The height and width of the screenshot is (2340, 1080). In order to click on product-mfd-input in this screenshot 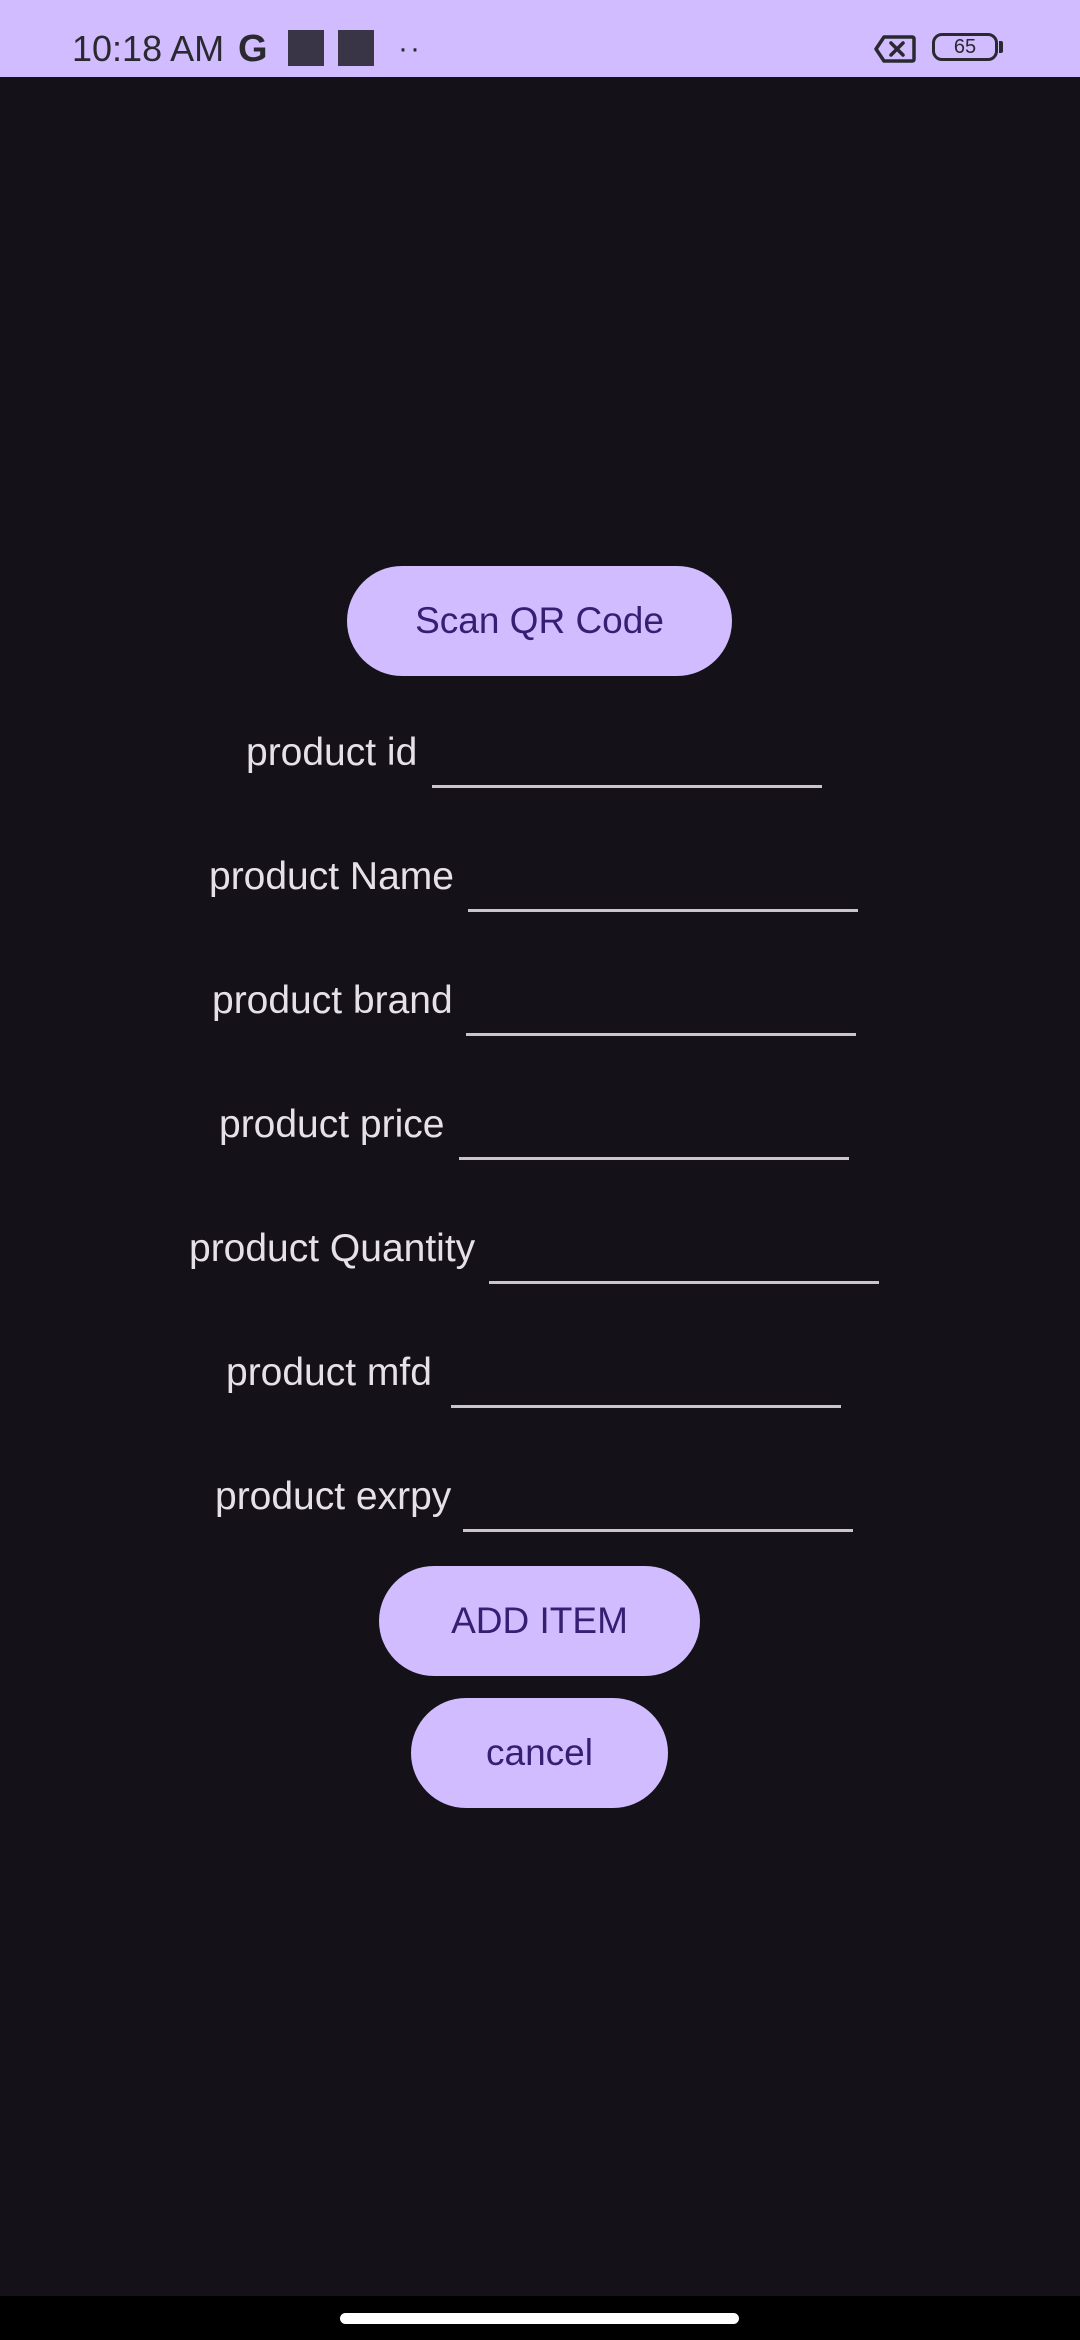, I will do `click(646, 1378)`.